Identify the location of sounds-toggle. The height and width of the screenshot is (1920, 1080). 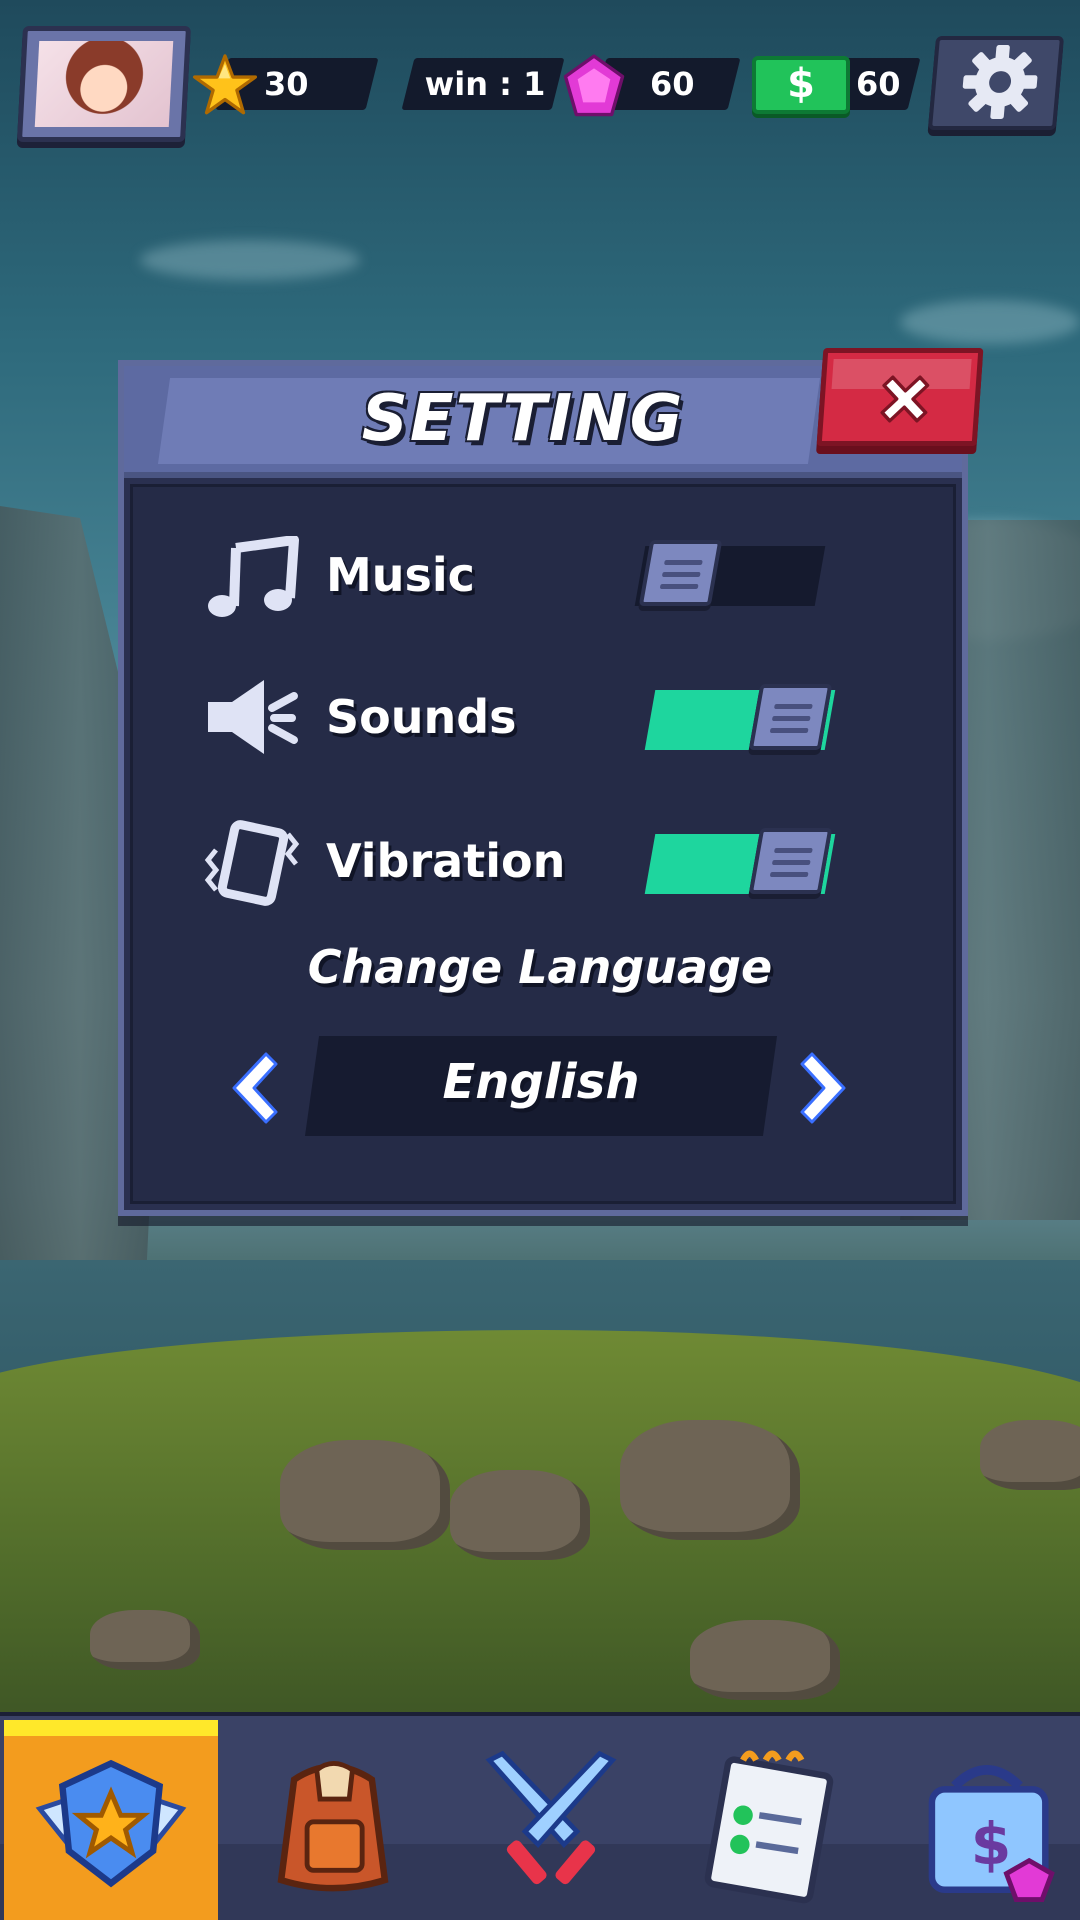
(740, 717).